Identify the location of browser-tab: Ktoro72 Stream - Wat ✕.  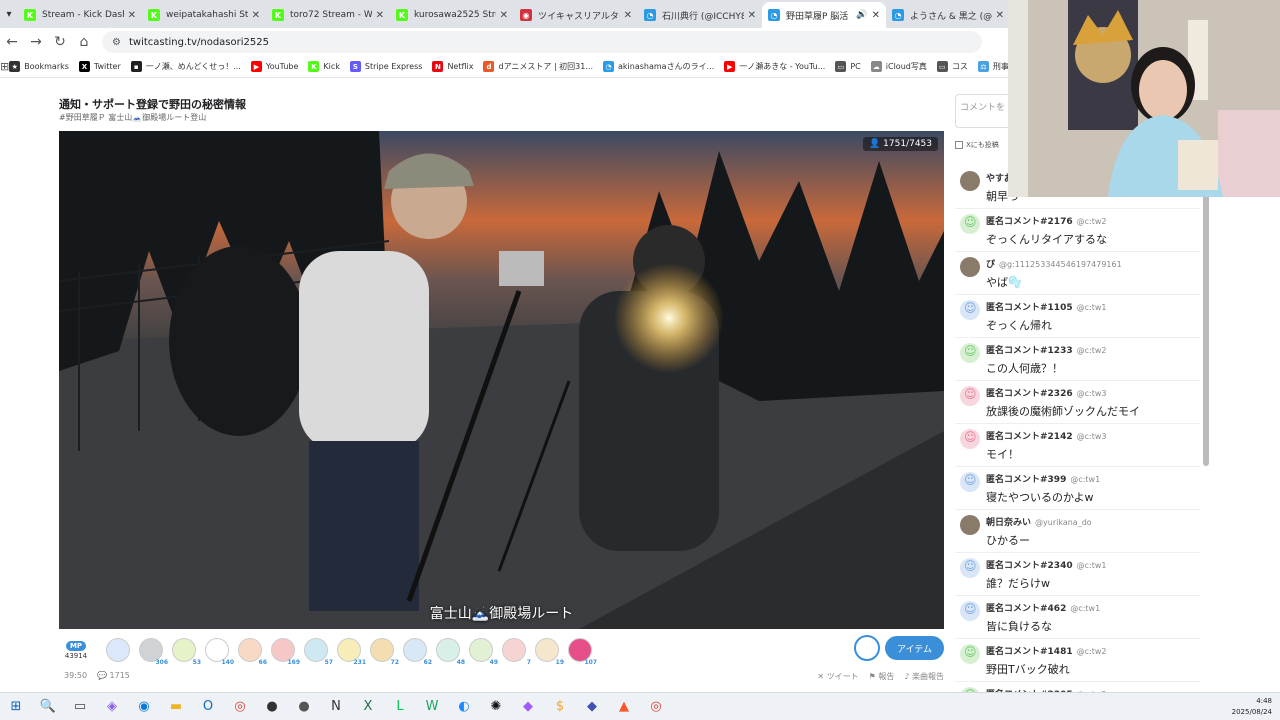
(328, 15).